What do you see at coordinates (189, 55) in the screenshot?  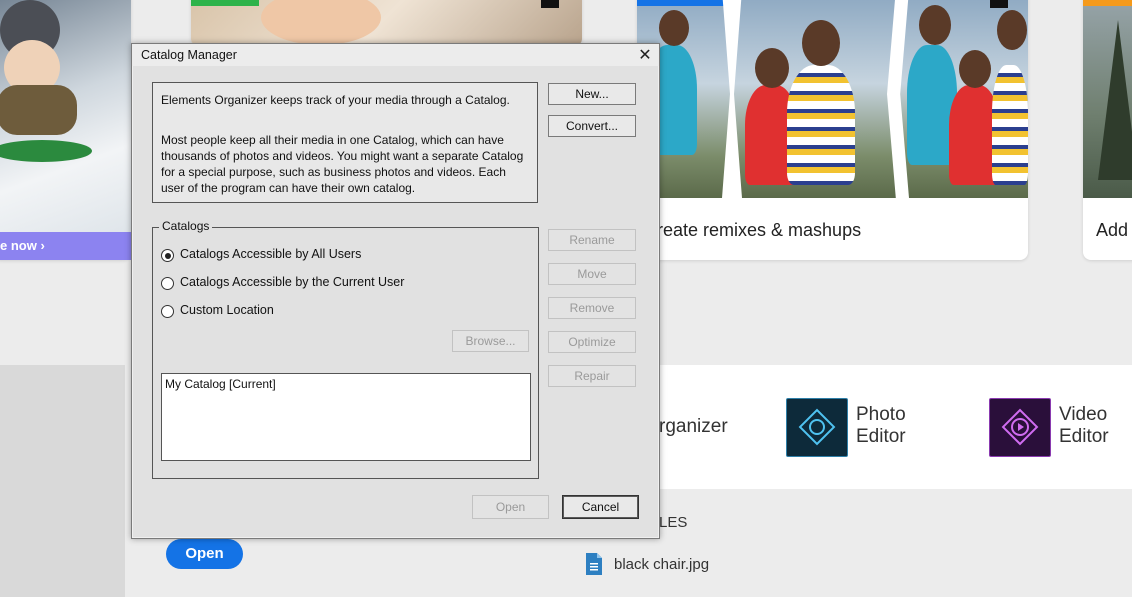 I see `dialog-title: Catalog Manager` at bounding box center [189, 55].